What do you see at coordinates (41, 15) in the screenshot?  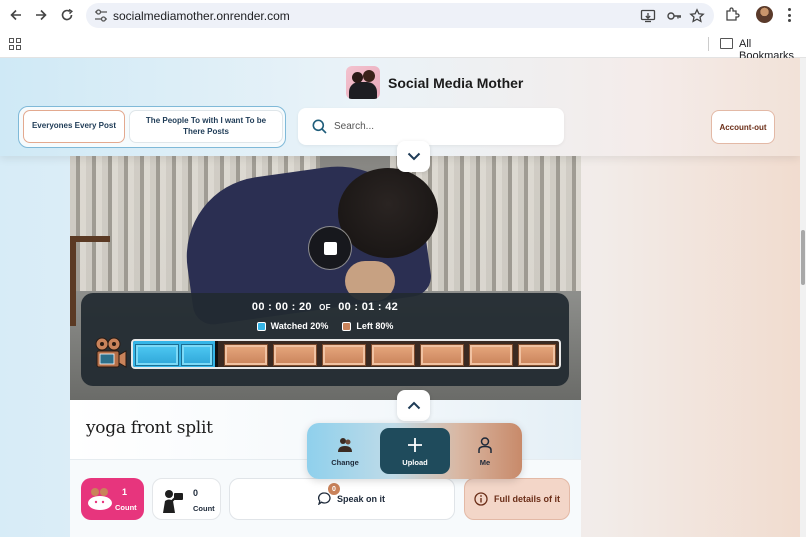 I see `forward-arrow-icon` at bounding box center [41, 15].